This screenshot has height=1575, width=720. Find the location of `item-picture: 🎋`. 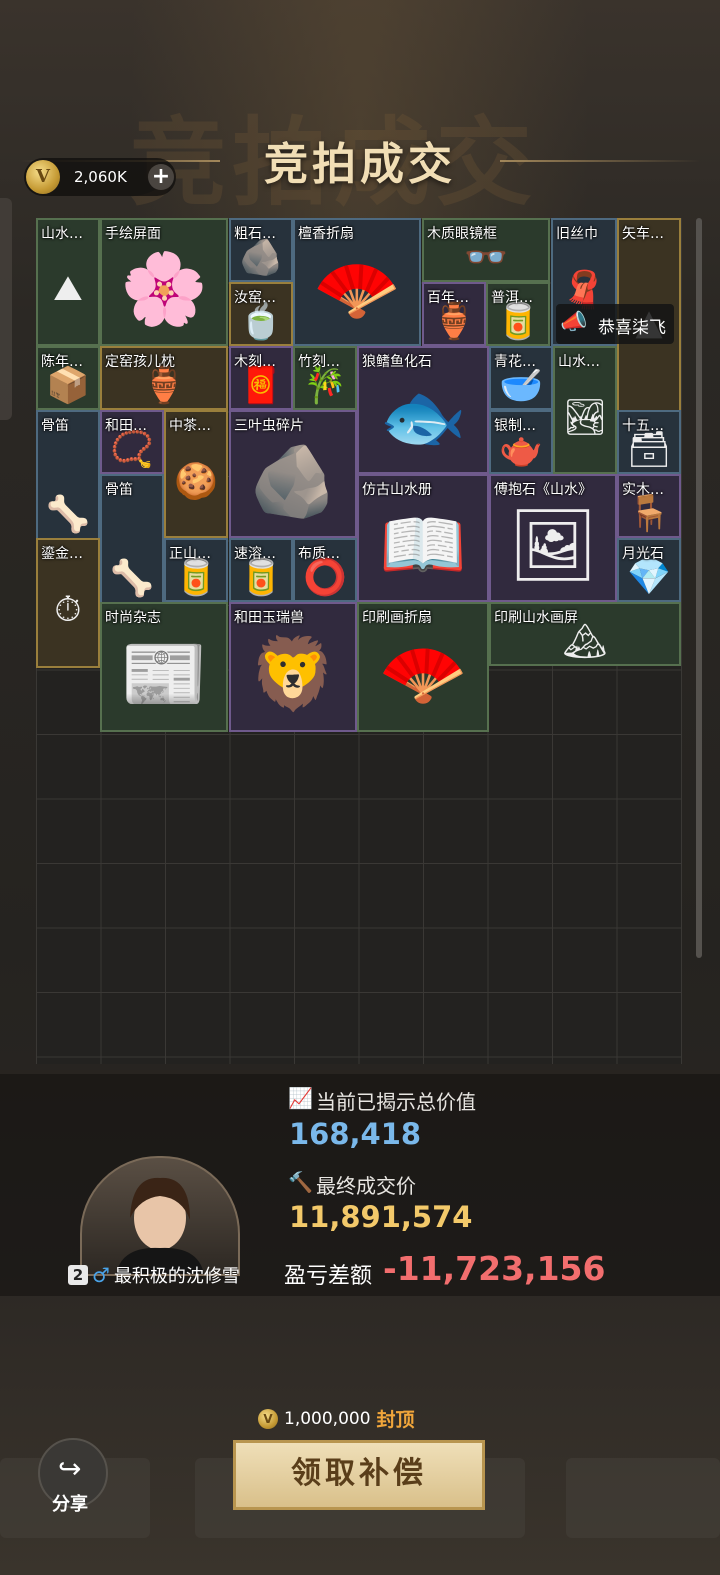

item-picture: 🎋 is located at coordinates (325, 385).